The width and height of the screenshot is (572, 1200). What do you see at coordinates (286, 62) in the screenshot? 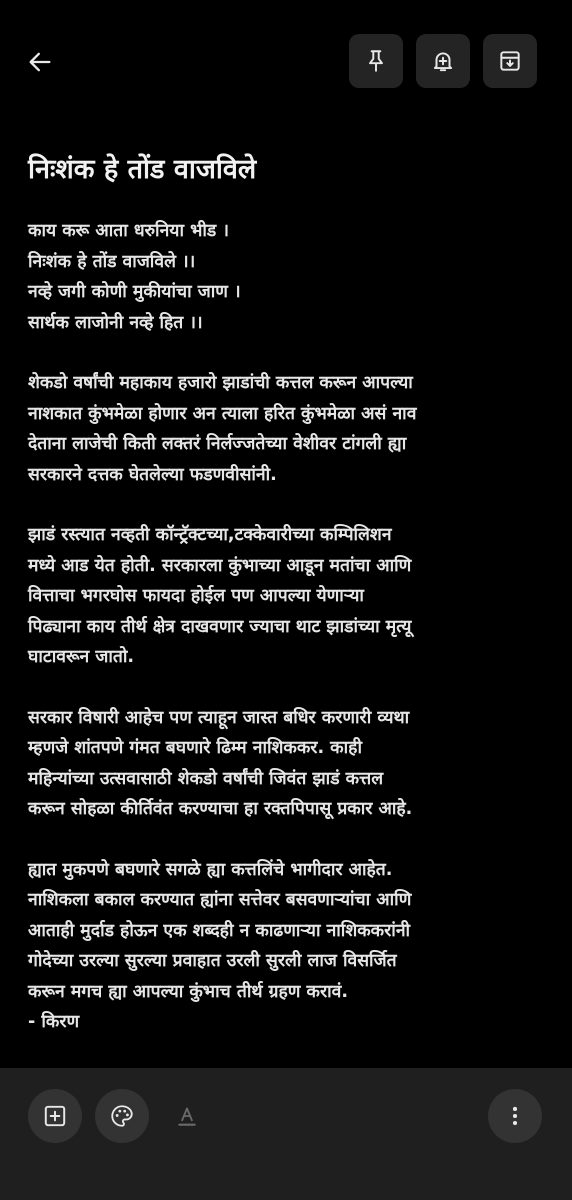
I see `top-toolbar` at bounding box center [286, 62].